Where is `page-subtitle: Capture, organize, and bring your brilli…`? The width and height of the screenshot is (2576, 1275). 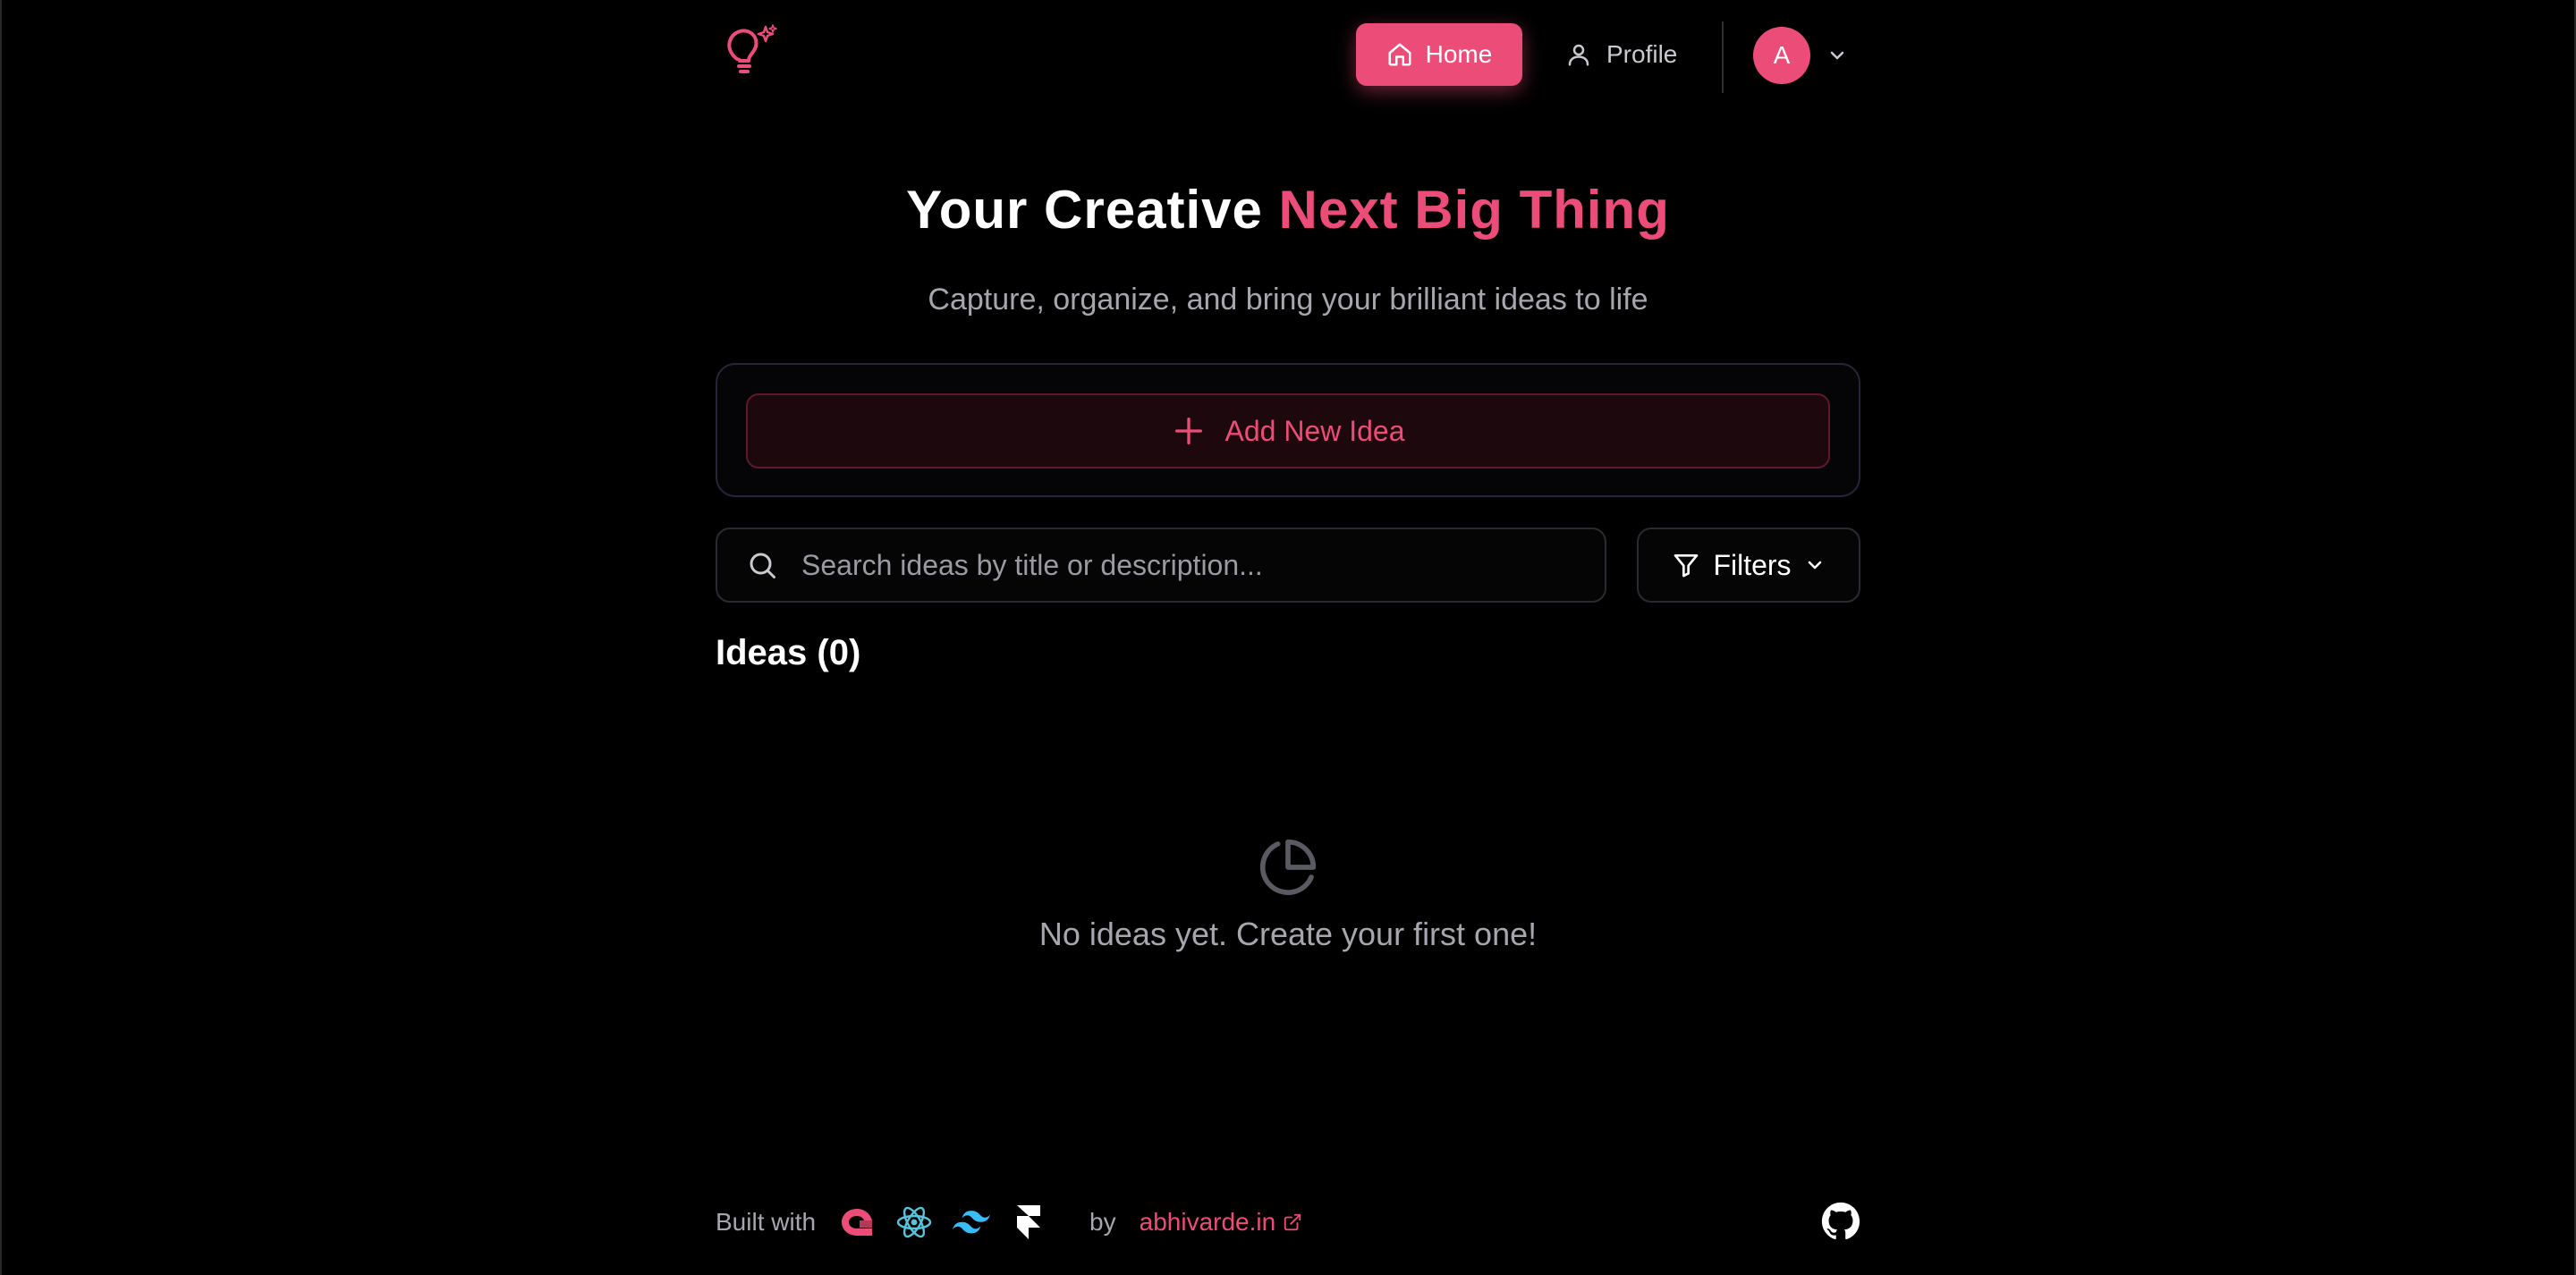 page-subtitle: Capture, organize, and bring your brilli… is located at coordinates (1288, 300).